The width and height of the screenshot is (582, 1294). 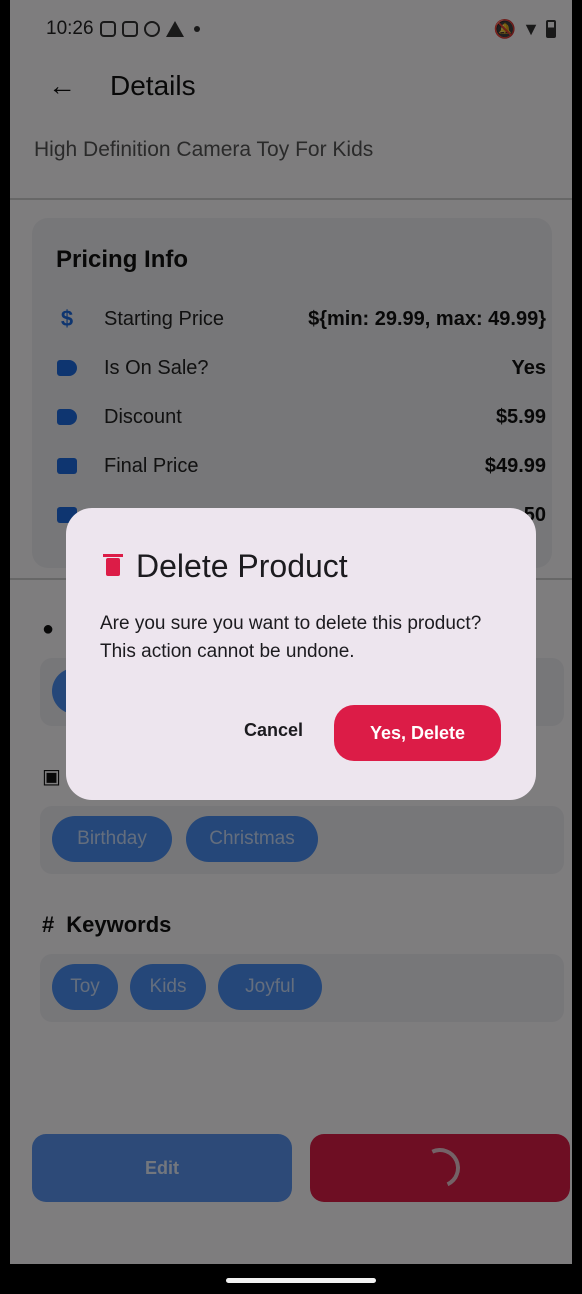 What do you see at coordinates (273, 730) in the screenshot?
I see `cancel-button: Cancel` at bounding box center [273, 730].